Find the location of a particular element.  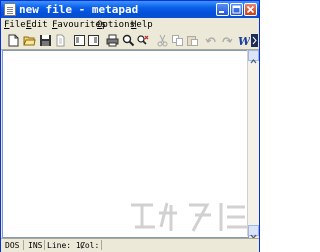

site-watermark-logo is located at coordinates (190, 217).